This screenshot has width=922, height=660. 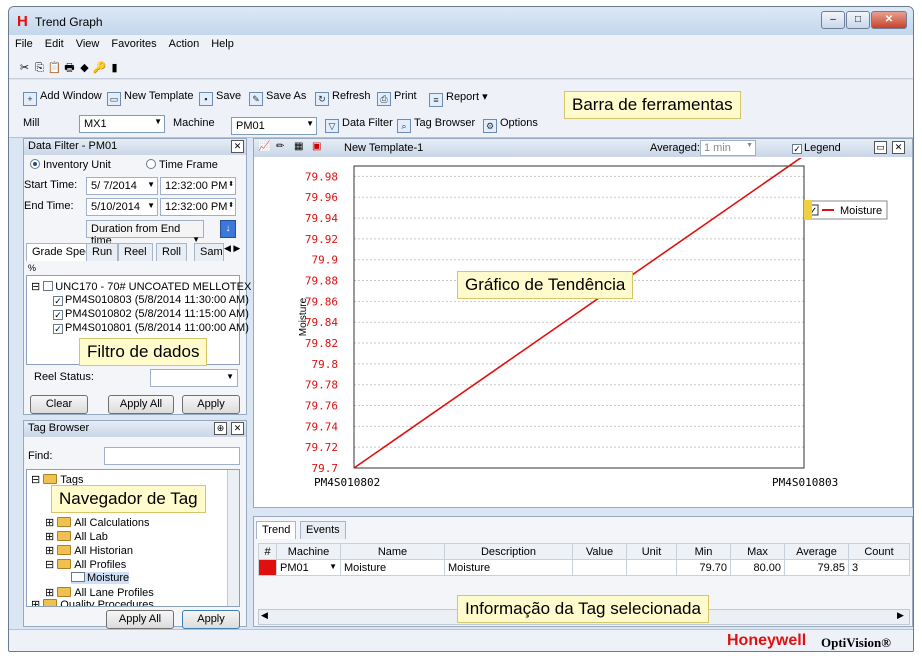 I want to click on erase-icon: ◆, so click(x=84, y=67).